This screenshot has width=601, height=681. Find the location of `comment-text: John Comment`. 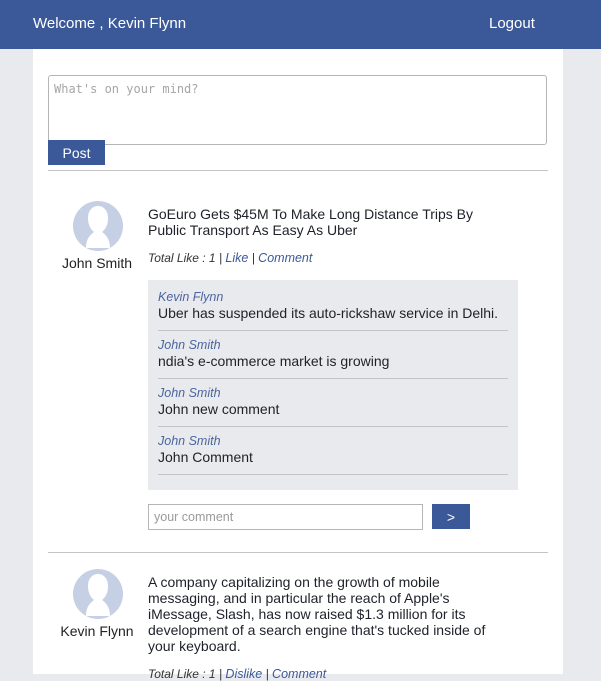

comment-text: John Comment is located at coordinates (205, 457).